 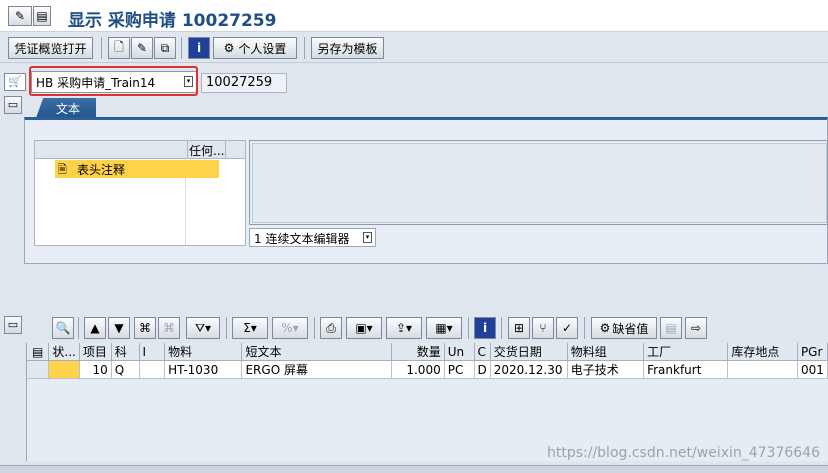 I want to click on material-group-cell: 电子技术, so click(x=606, y=369).